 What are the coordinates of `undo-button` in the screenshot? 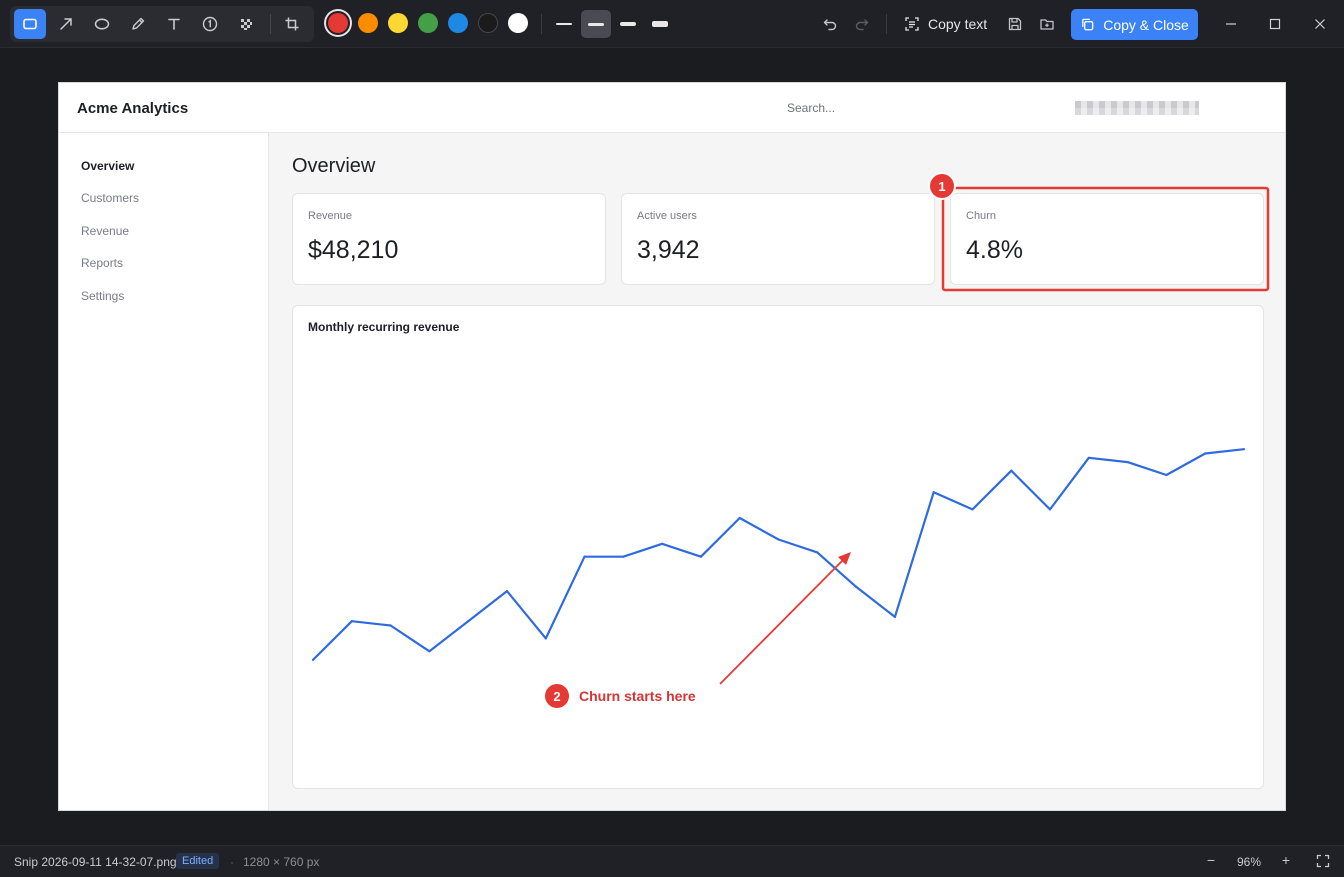 It's located at (830, 24).